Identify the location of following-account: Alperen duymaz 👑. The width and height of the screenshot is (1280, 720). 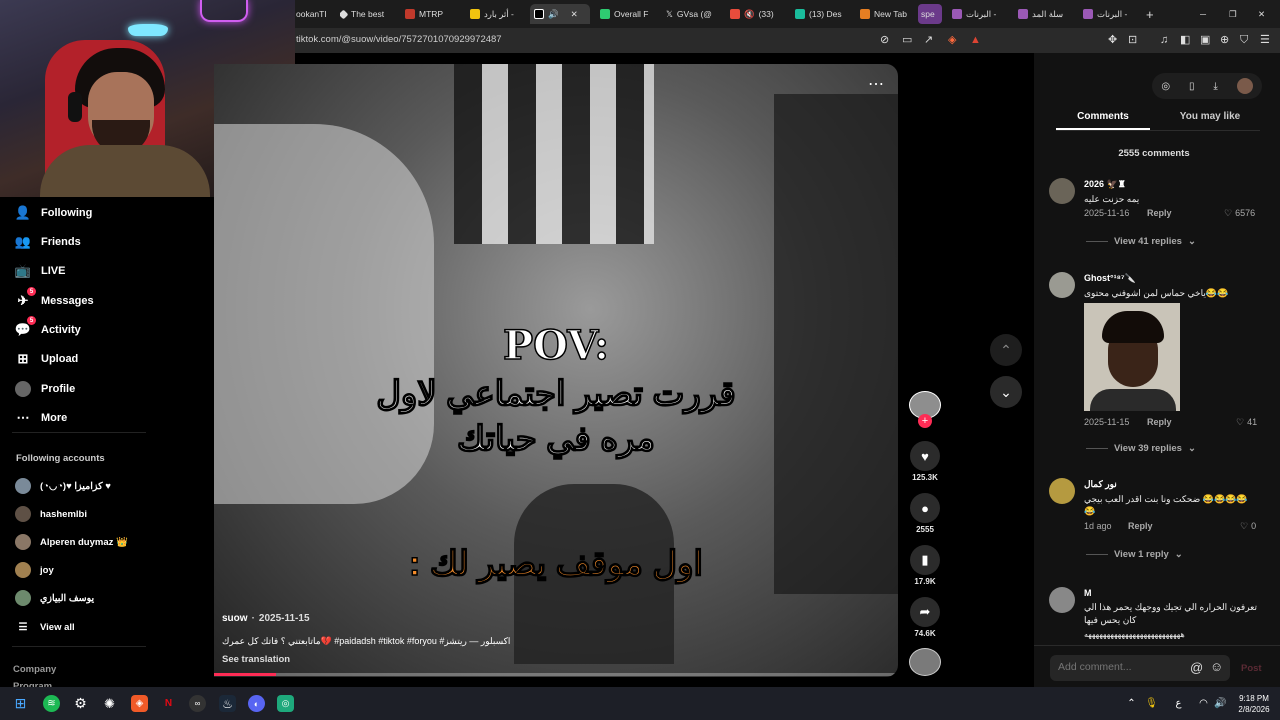
(71, 542).